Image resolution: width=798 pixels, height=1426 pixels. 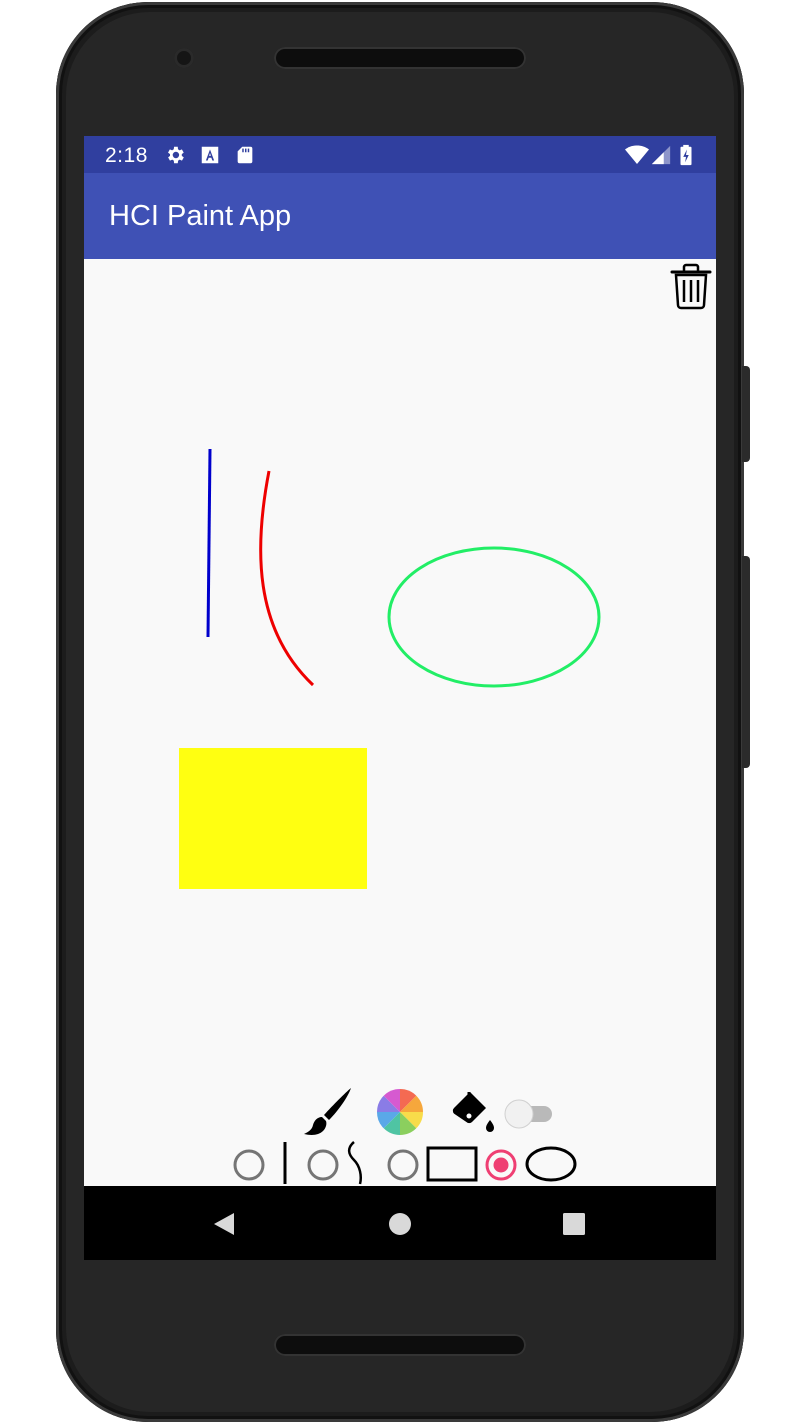 I want to click on freehand-radio, so click(x=323, y=1165).